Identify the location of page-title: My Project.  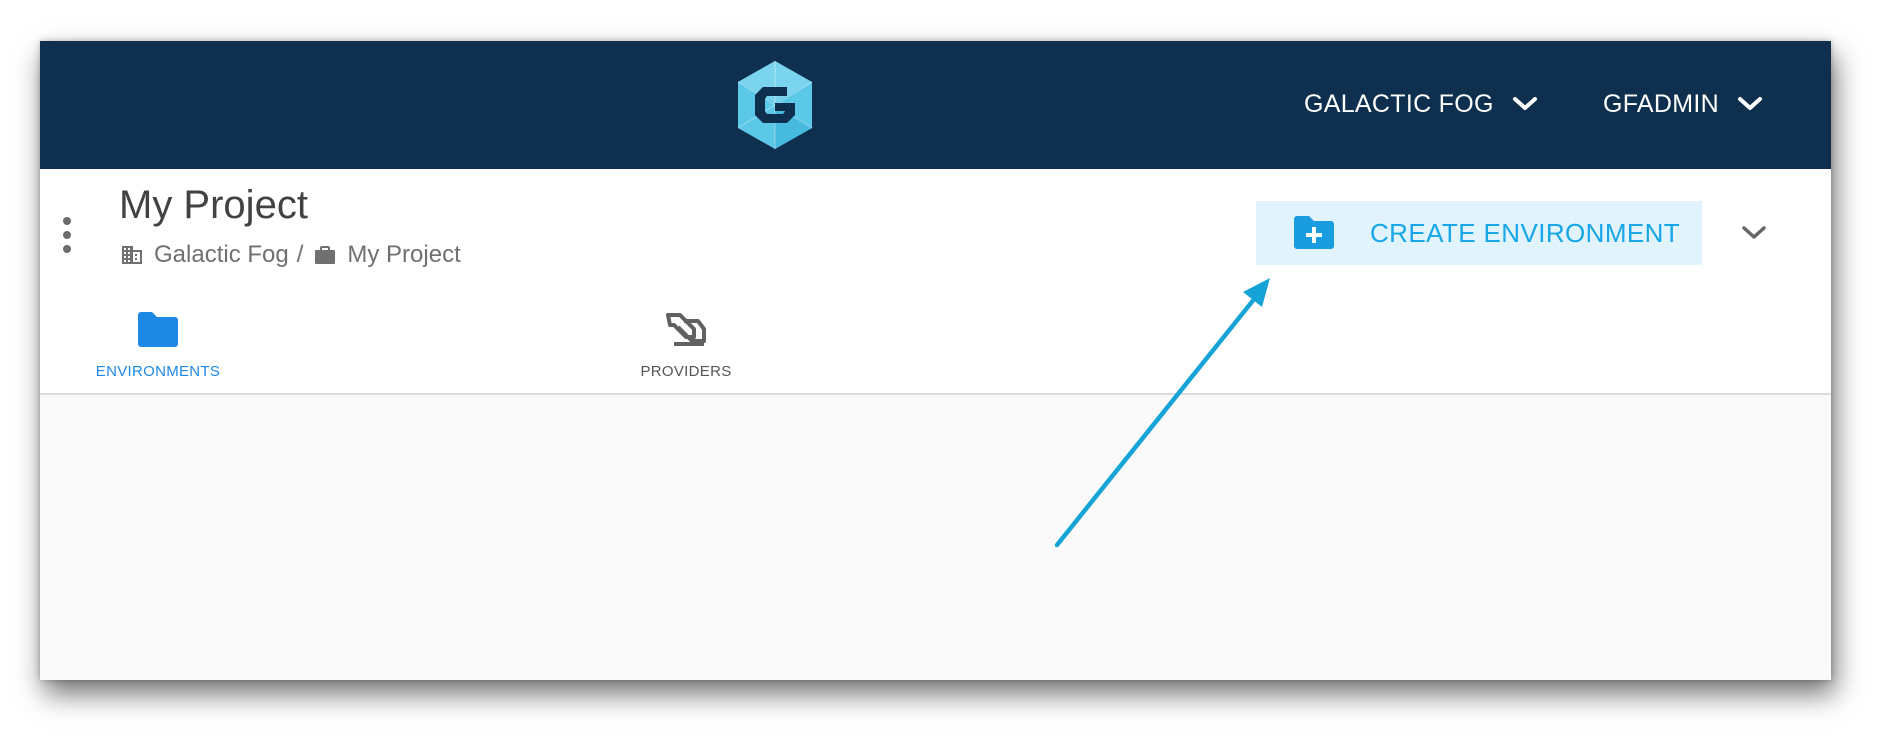
(213, 205).